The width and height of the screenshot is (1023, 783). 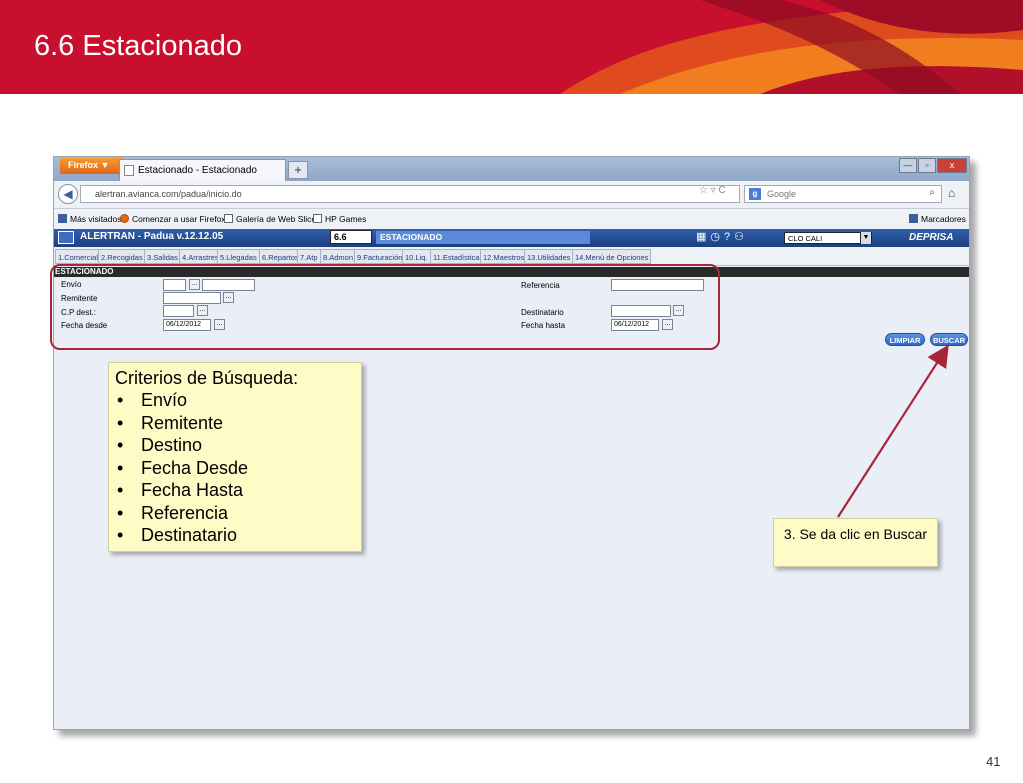 I want to click on menu-item-facturacion: 9.Facturación, so click(x=380, y=256).